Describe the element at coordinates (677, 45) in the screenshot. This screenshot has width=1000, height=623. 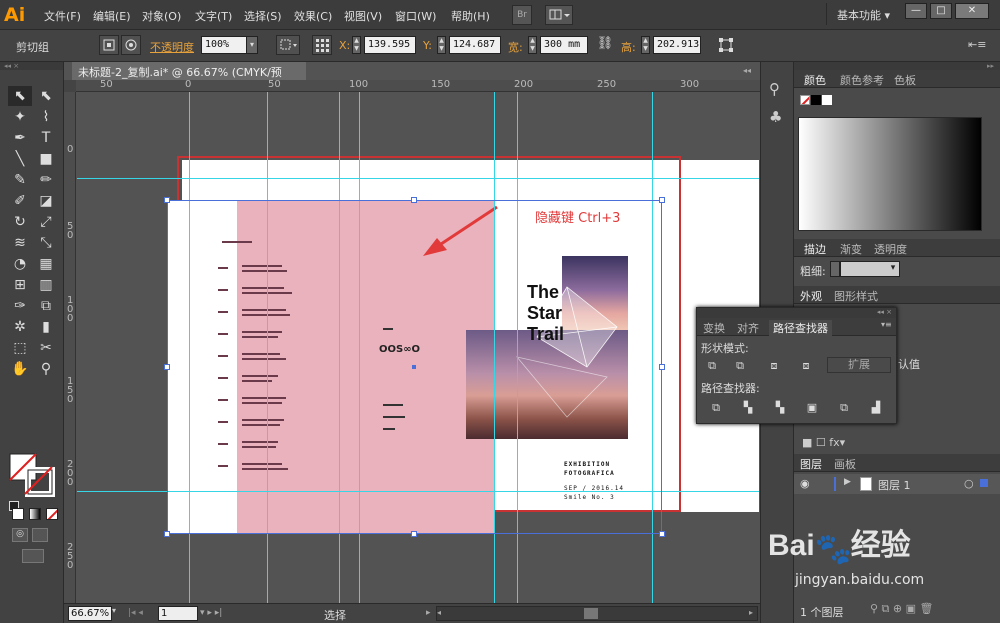
I see `height-field: 202.913` at that location.